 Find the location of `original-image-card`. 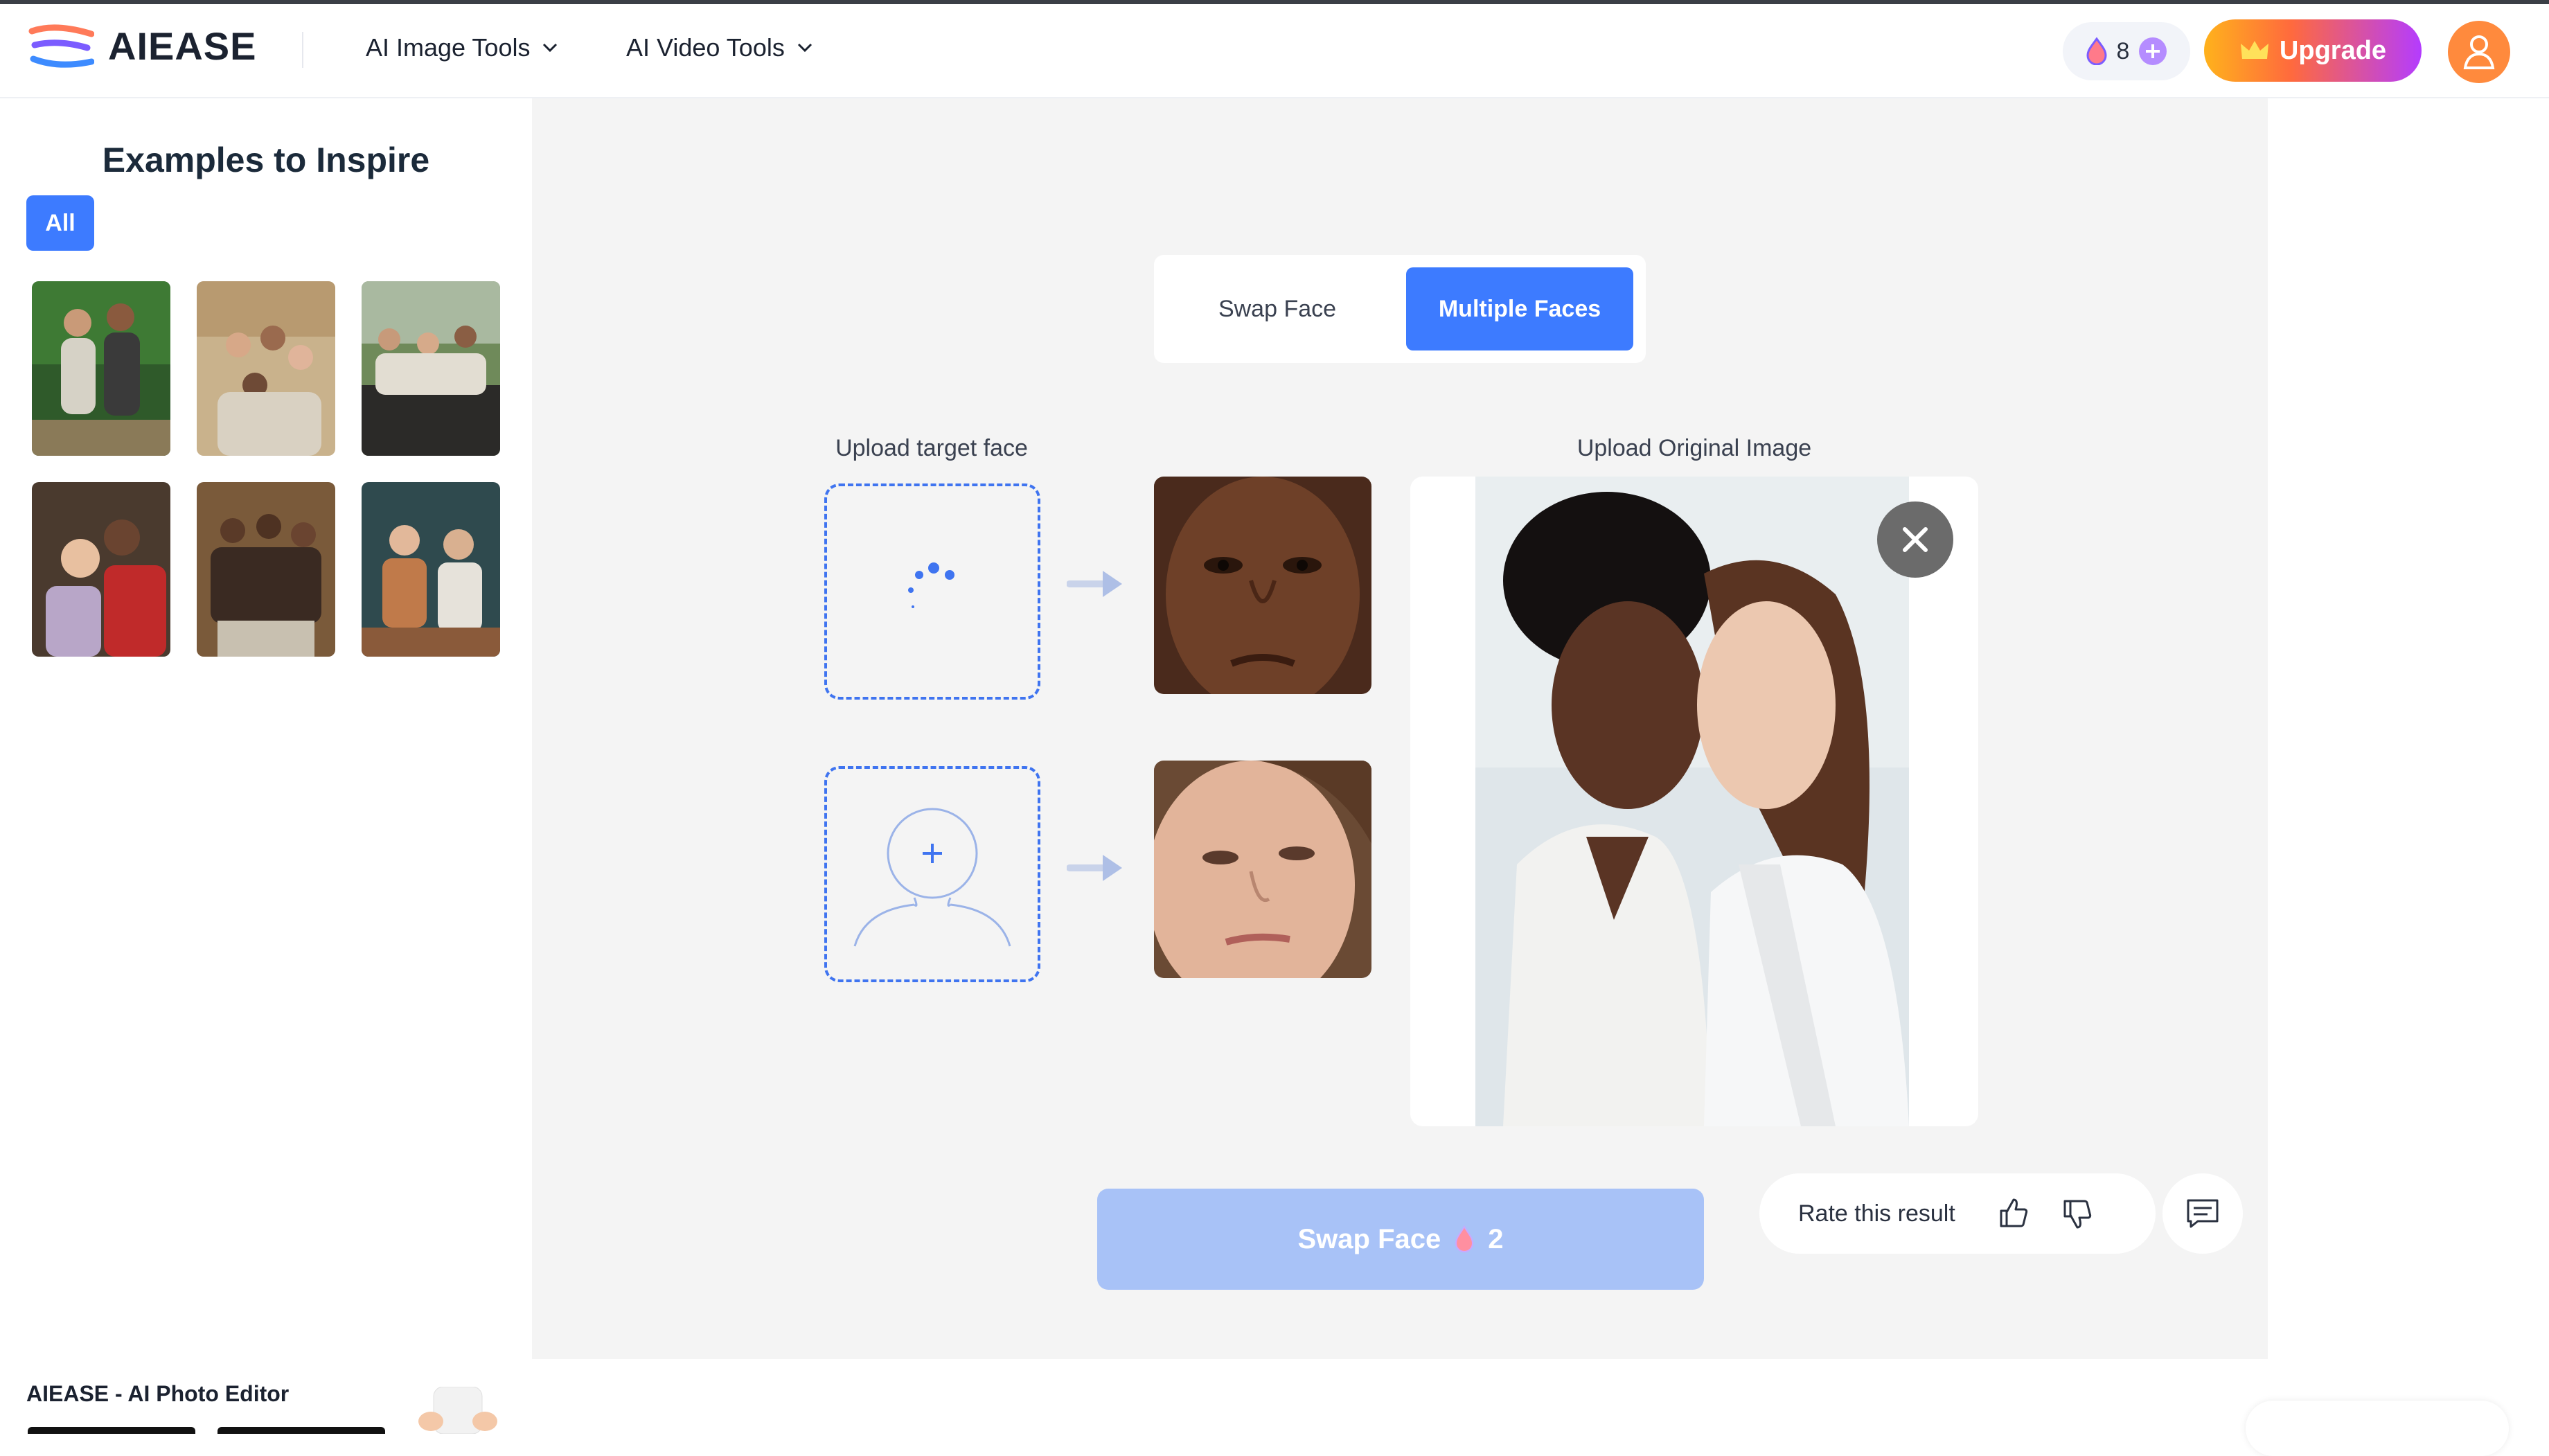

original-image-card is located at coordinates (1694, 801).